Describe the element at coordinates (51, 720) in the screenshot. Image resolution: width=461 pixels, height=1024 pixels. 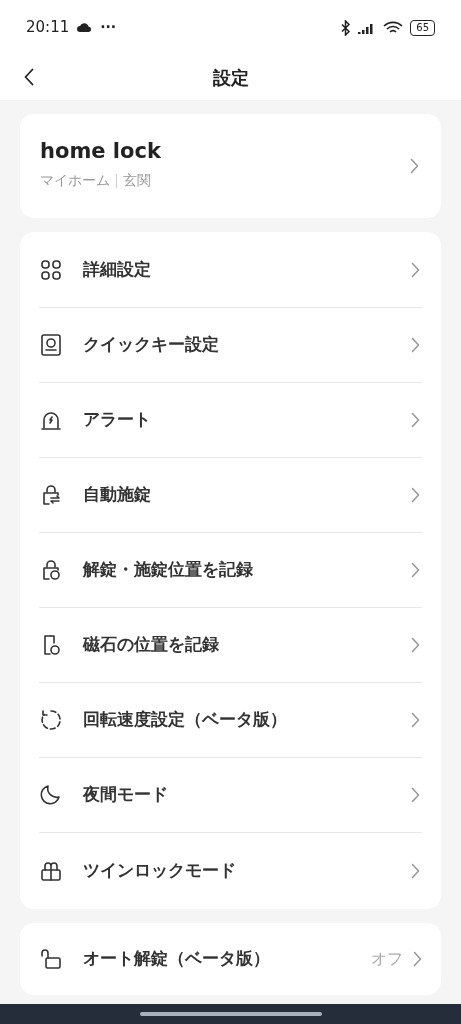
I see `rotate-dashed-icon` at that location.